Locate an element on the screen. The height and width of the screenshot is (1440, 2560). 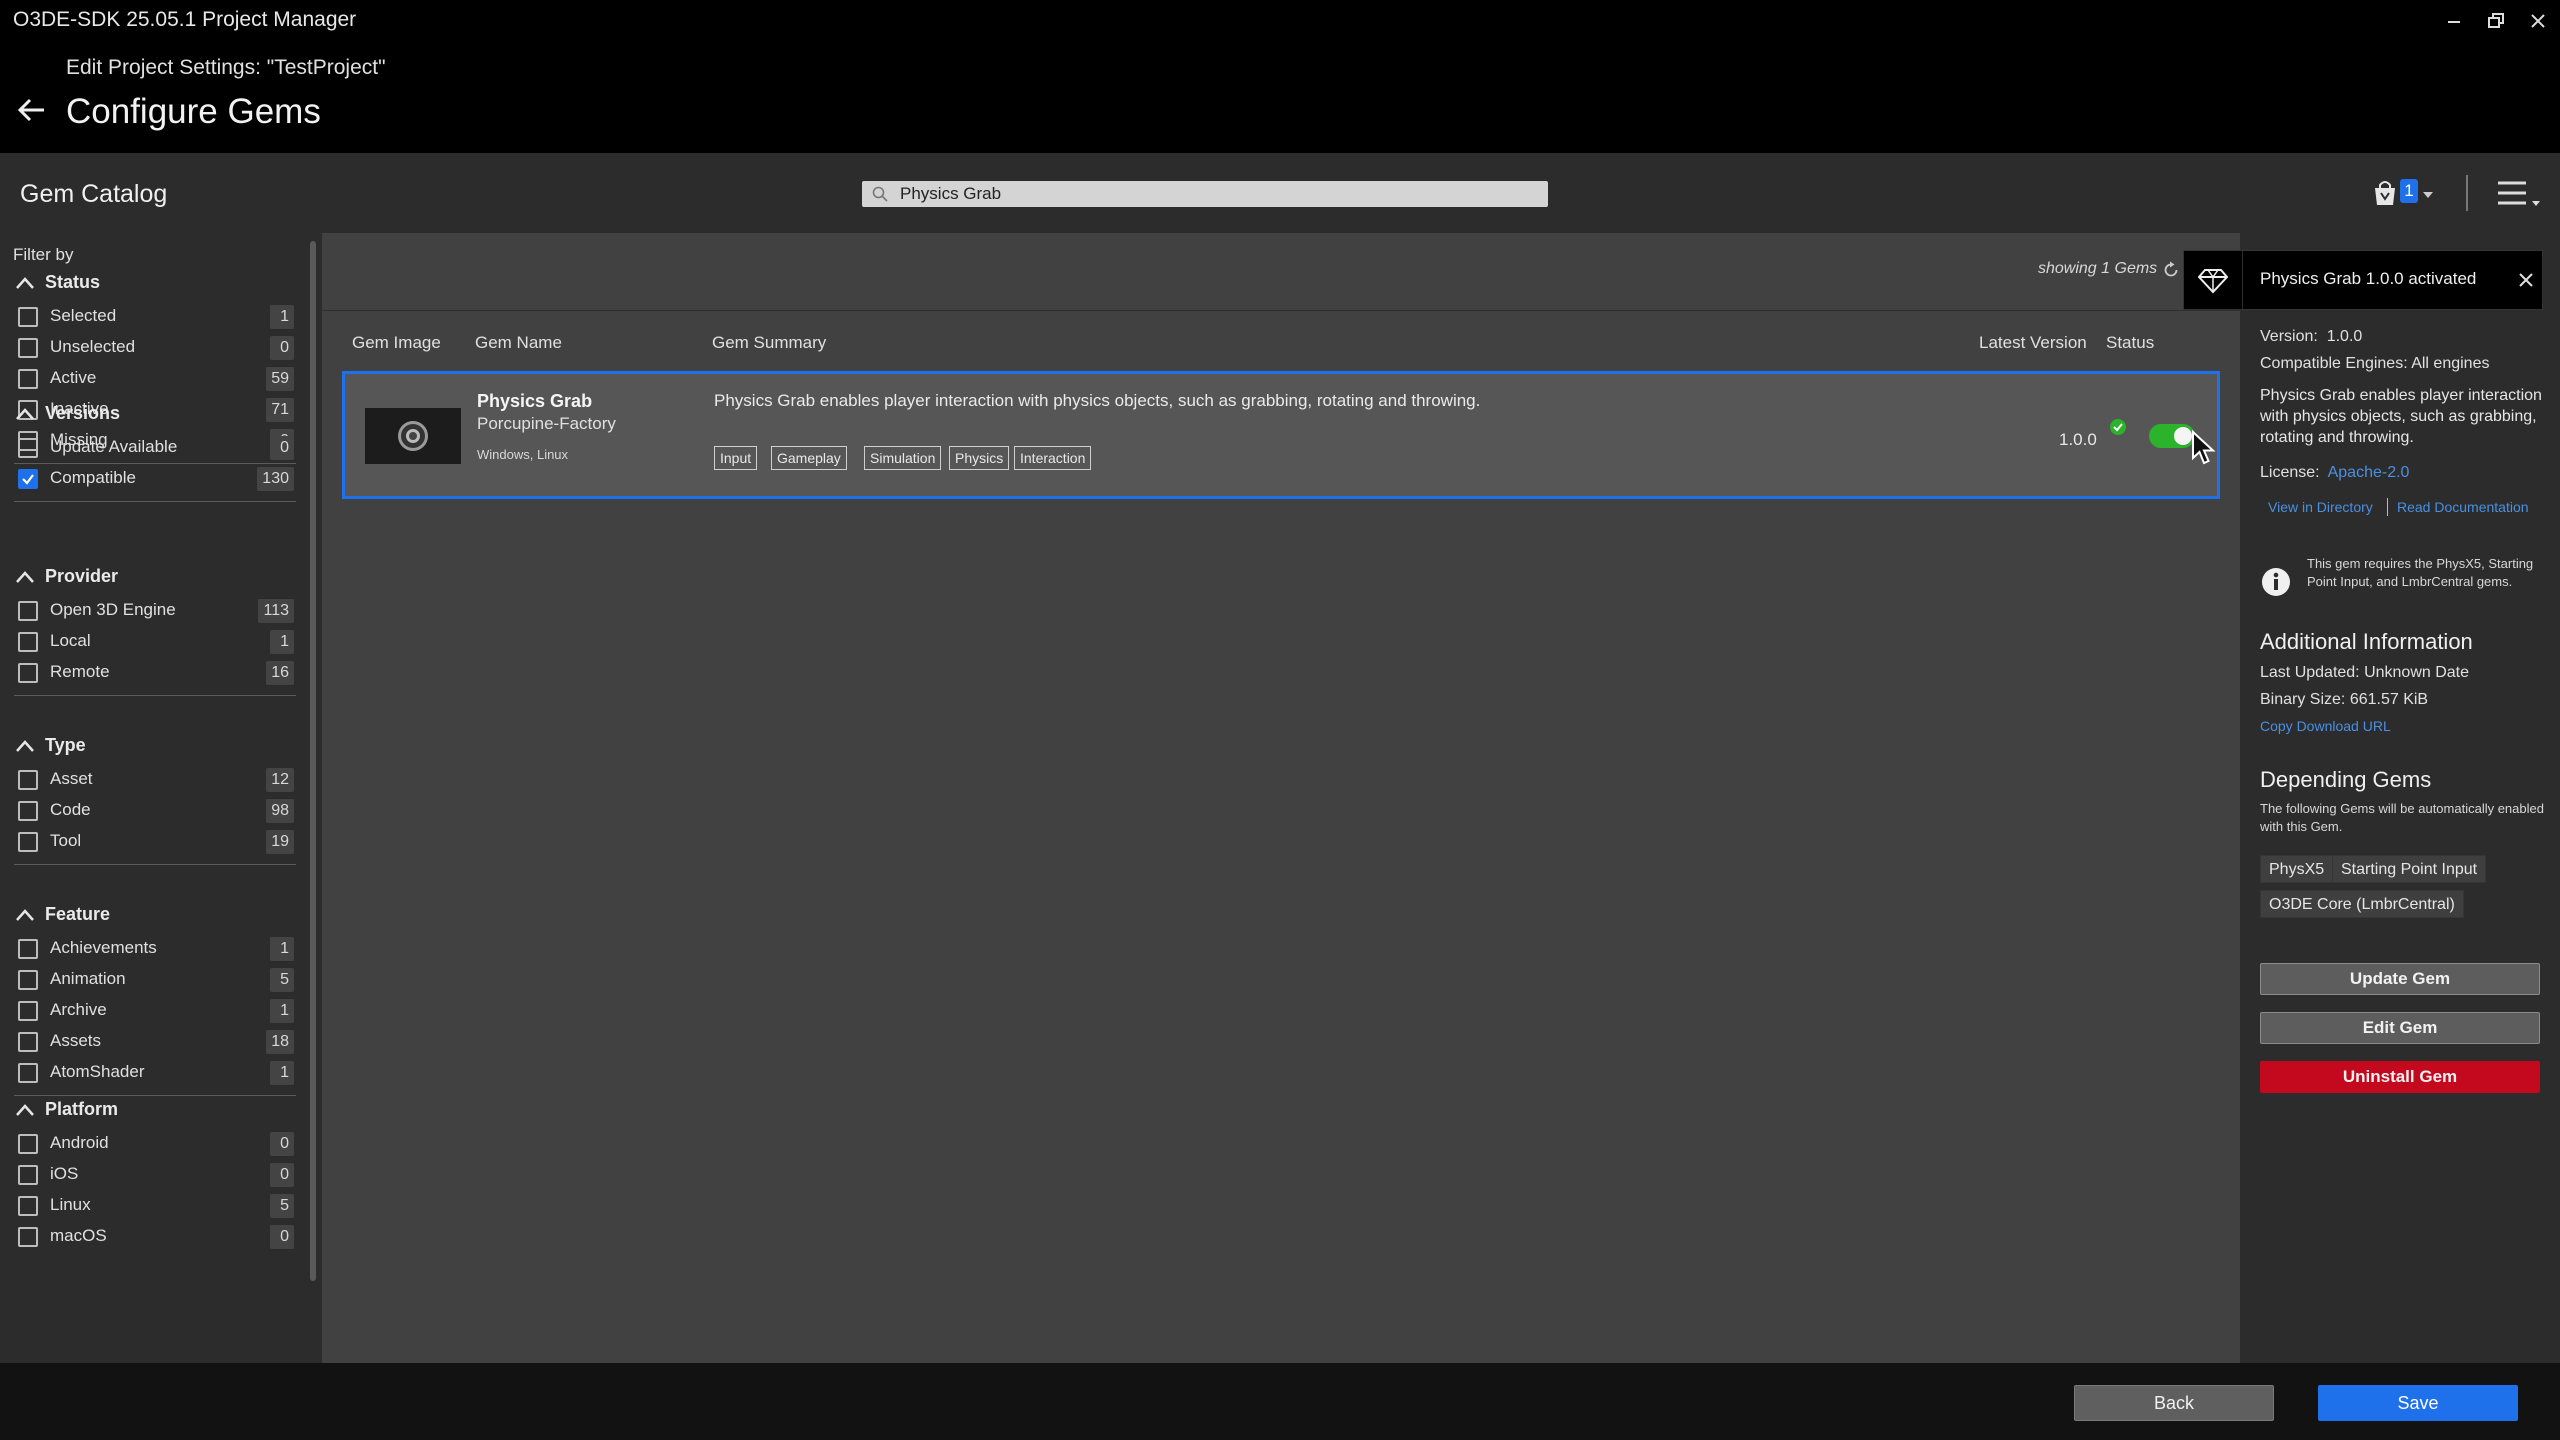
check-circle-icon is located at coordinates (2118, 427).